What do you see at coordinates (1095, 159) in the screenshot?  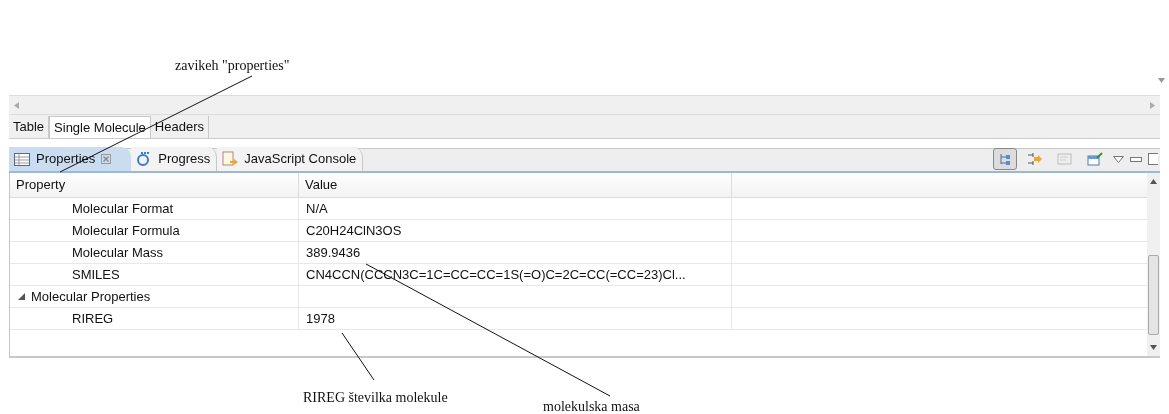 I see `pin-icon` at bounding box center [1095, 159].